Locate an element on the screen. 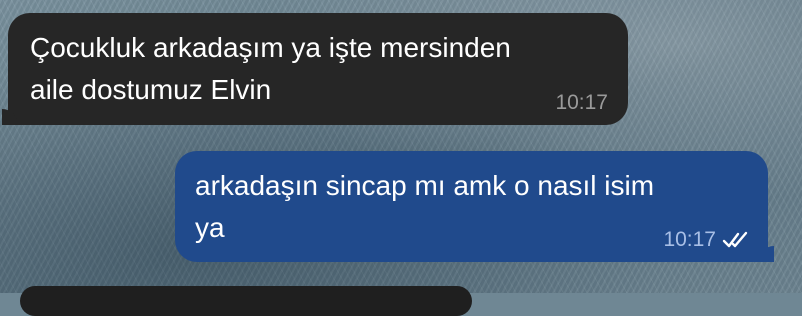  partial-message-bubble is located at coordinates (246, 301).